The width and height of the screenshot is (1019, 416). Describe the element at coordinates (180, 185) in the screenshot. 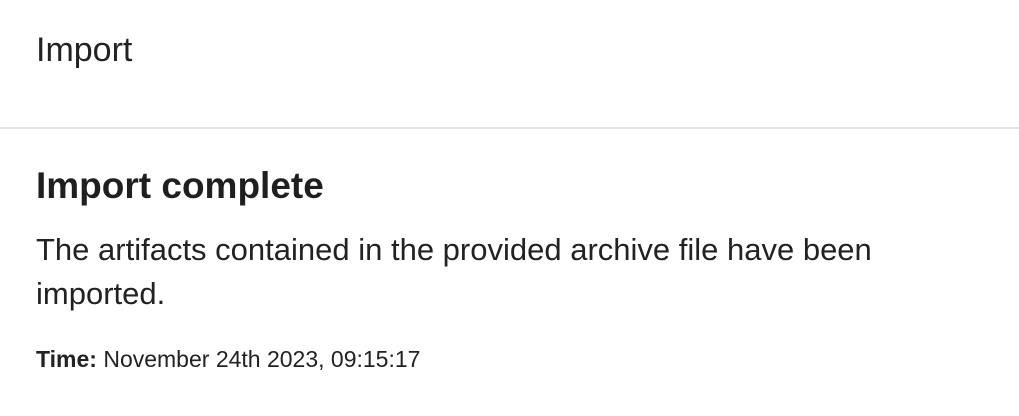

I see `result-heading: Import complete` at that location.